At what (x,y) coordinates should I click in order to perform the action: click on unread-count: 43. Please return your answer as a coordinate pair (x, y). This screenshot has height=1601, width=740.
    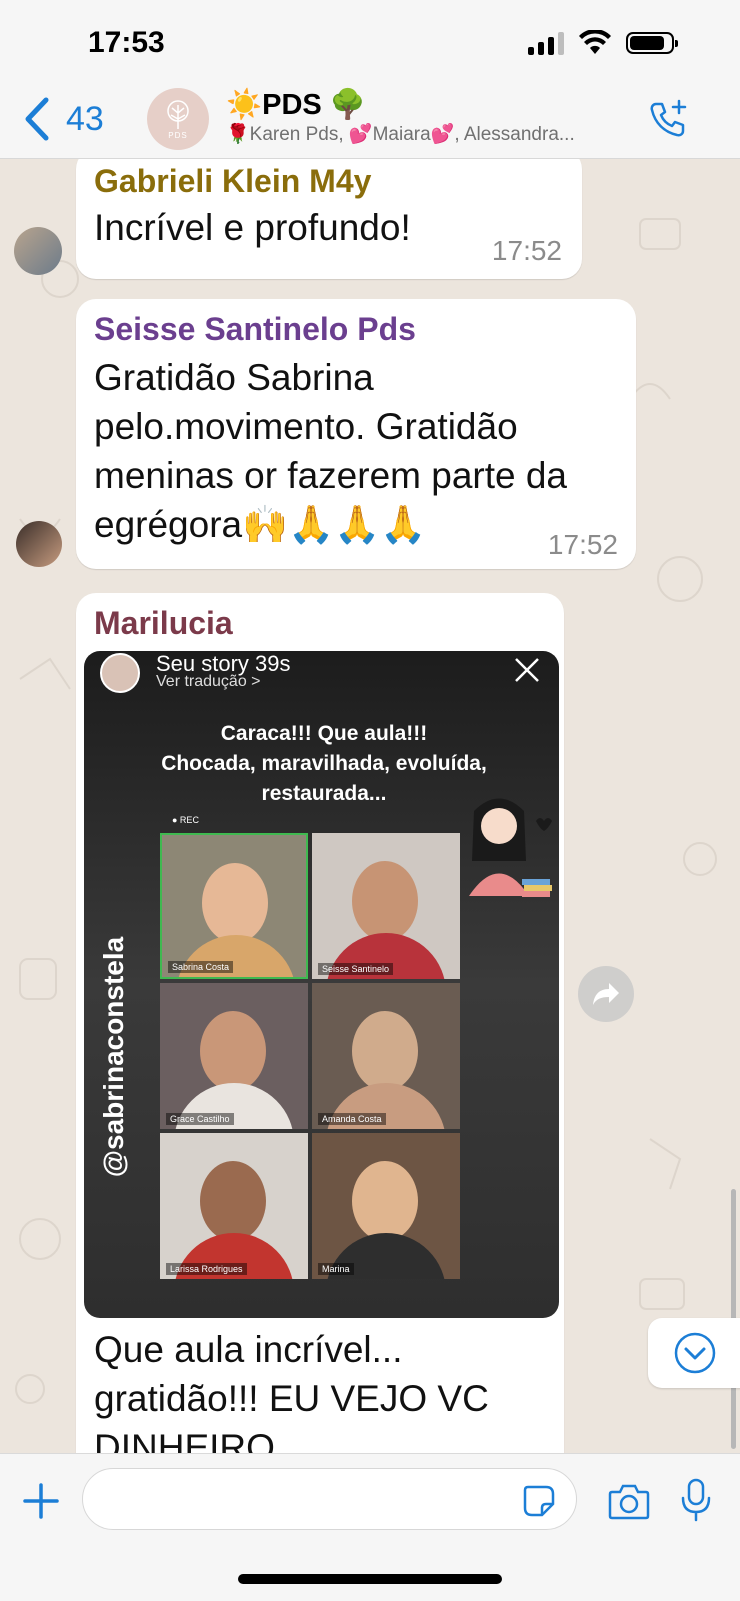
    Looking at the image, I should click on (85, 118).